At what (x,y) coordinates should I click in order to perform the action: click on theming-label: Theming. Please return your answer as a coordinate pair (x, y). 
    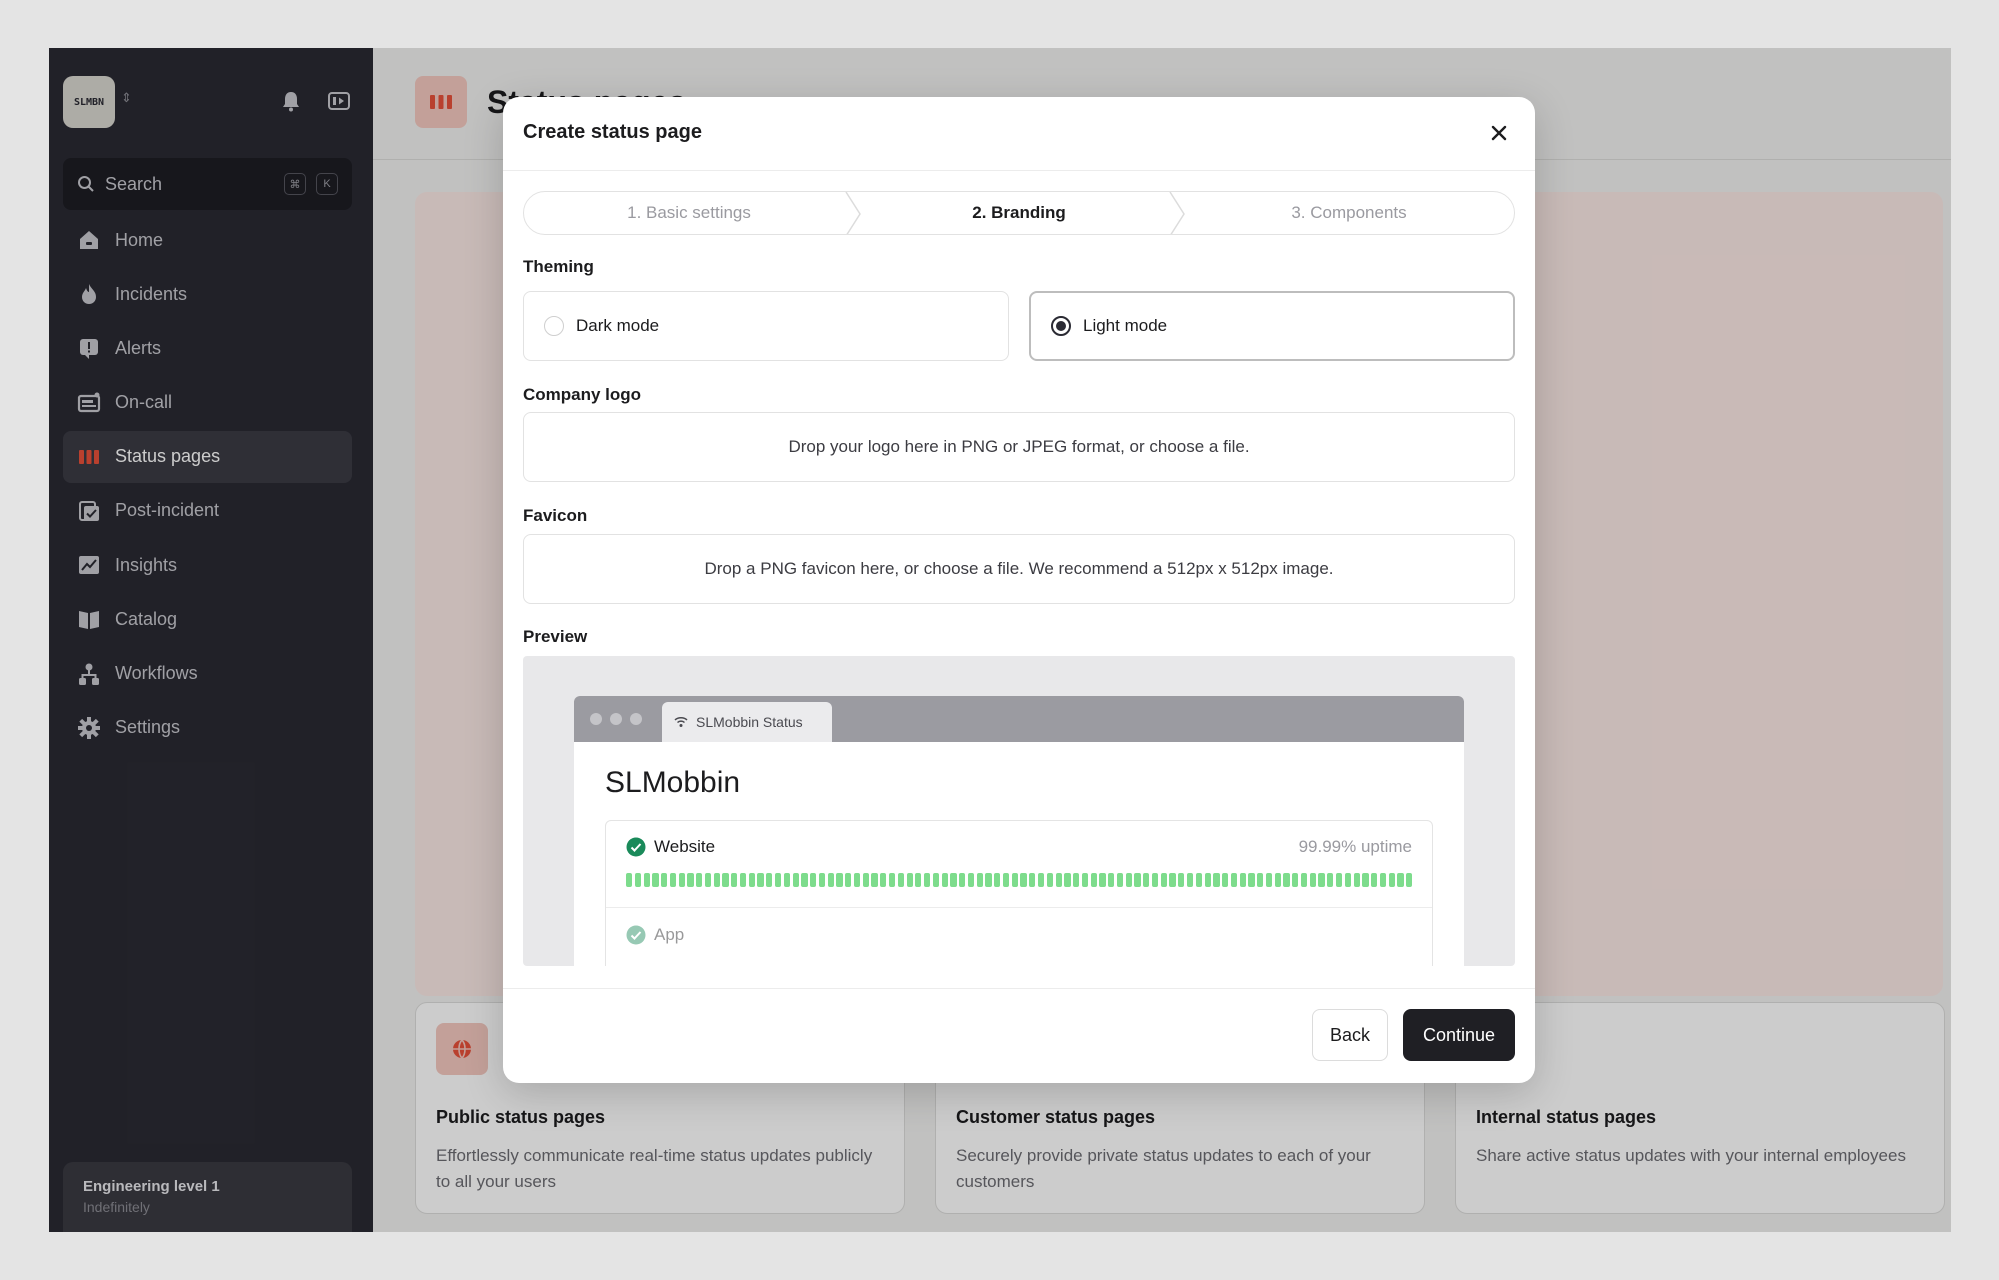
    Looking at the image, I should click on (558, 266).